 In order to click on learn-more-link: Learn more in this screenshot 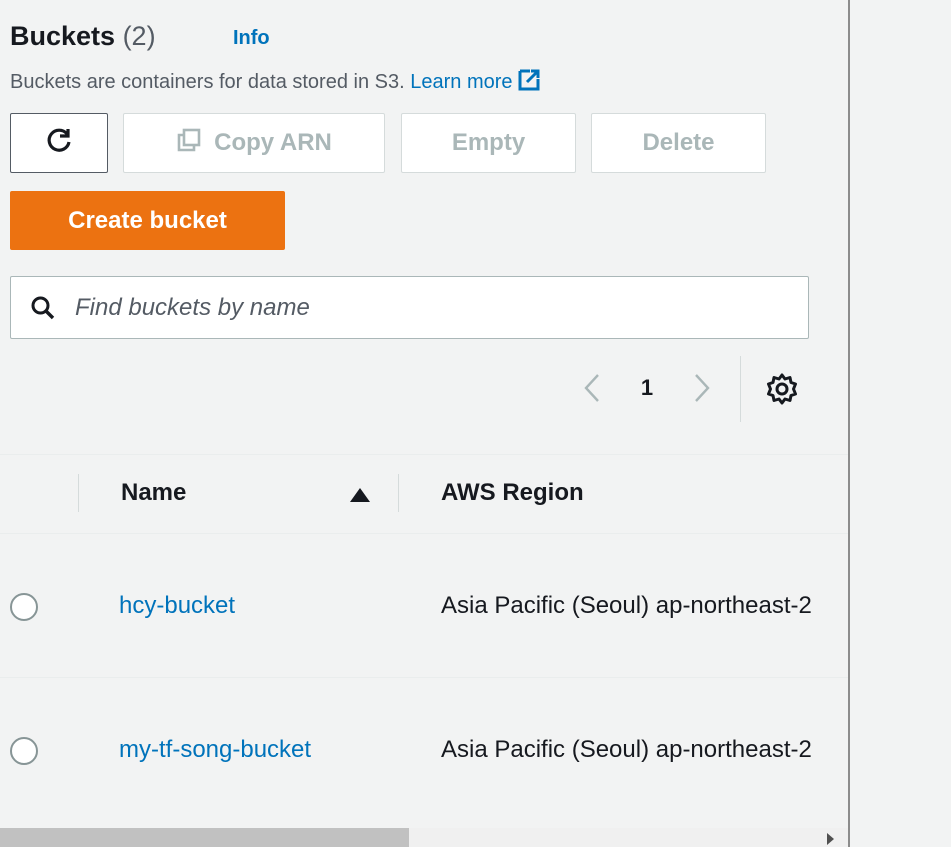, I will do `click(475, 81)`.